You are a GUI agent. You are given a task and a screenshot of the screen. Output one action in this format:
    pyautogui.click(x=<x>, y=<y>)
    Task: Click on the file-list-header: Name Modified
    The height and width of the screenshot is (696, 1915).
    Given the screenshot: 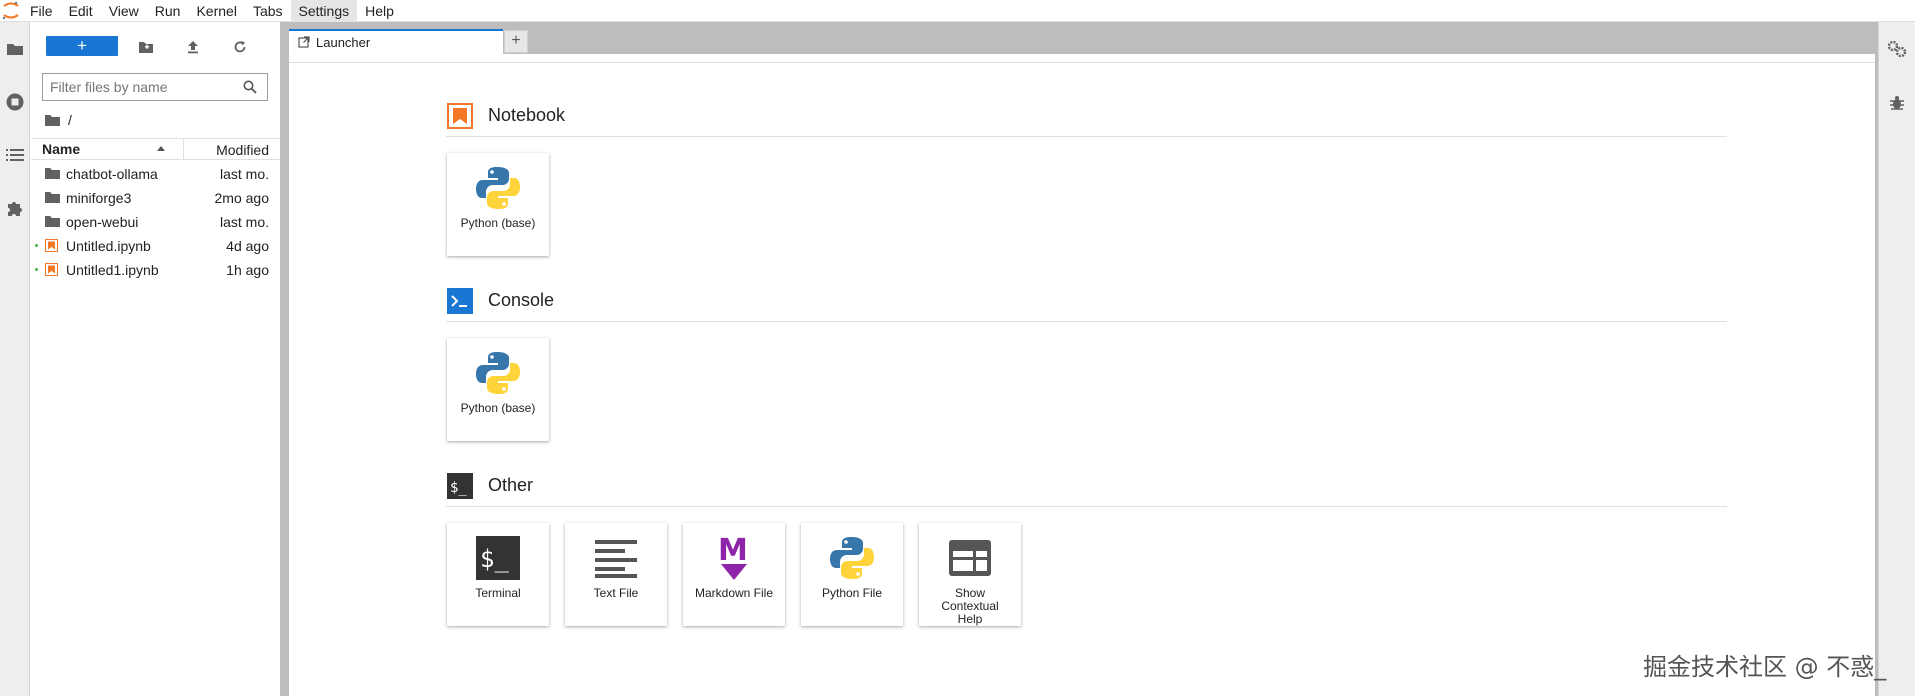 What is the action you would take?
    pyautogui.click(x=155, y=149)
    